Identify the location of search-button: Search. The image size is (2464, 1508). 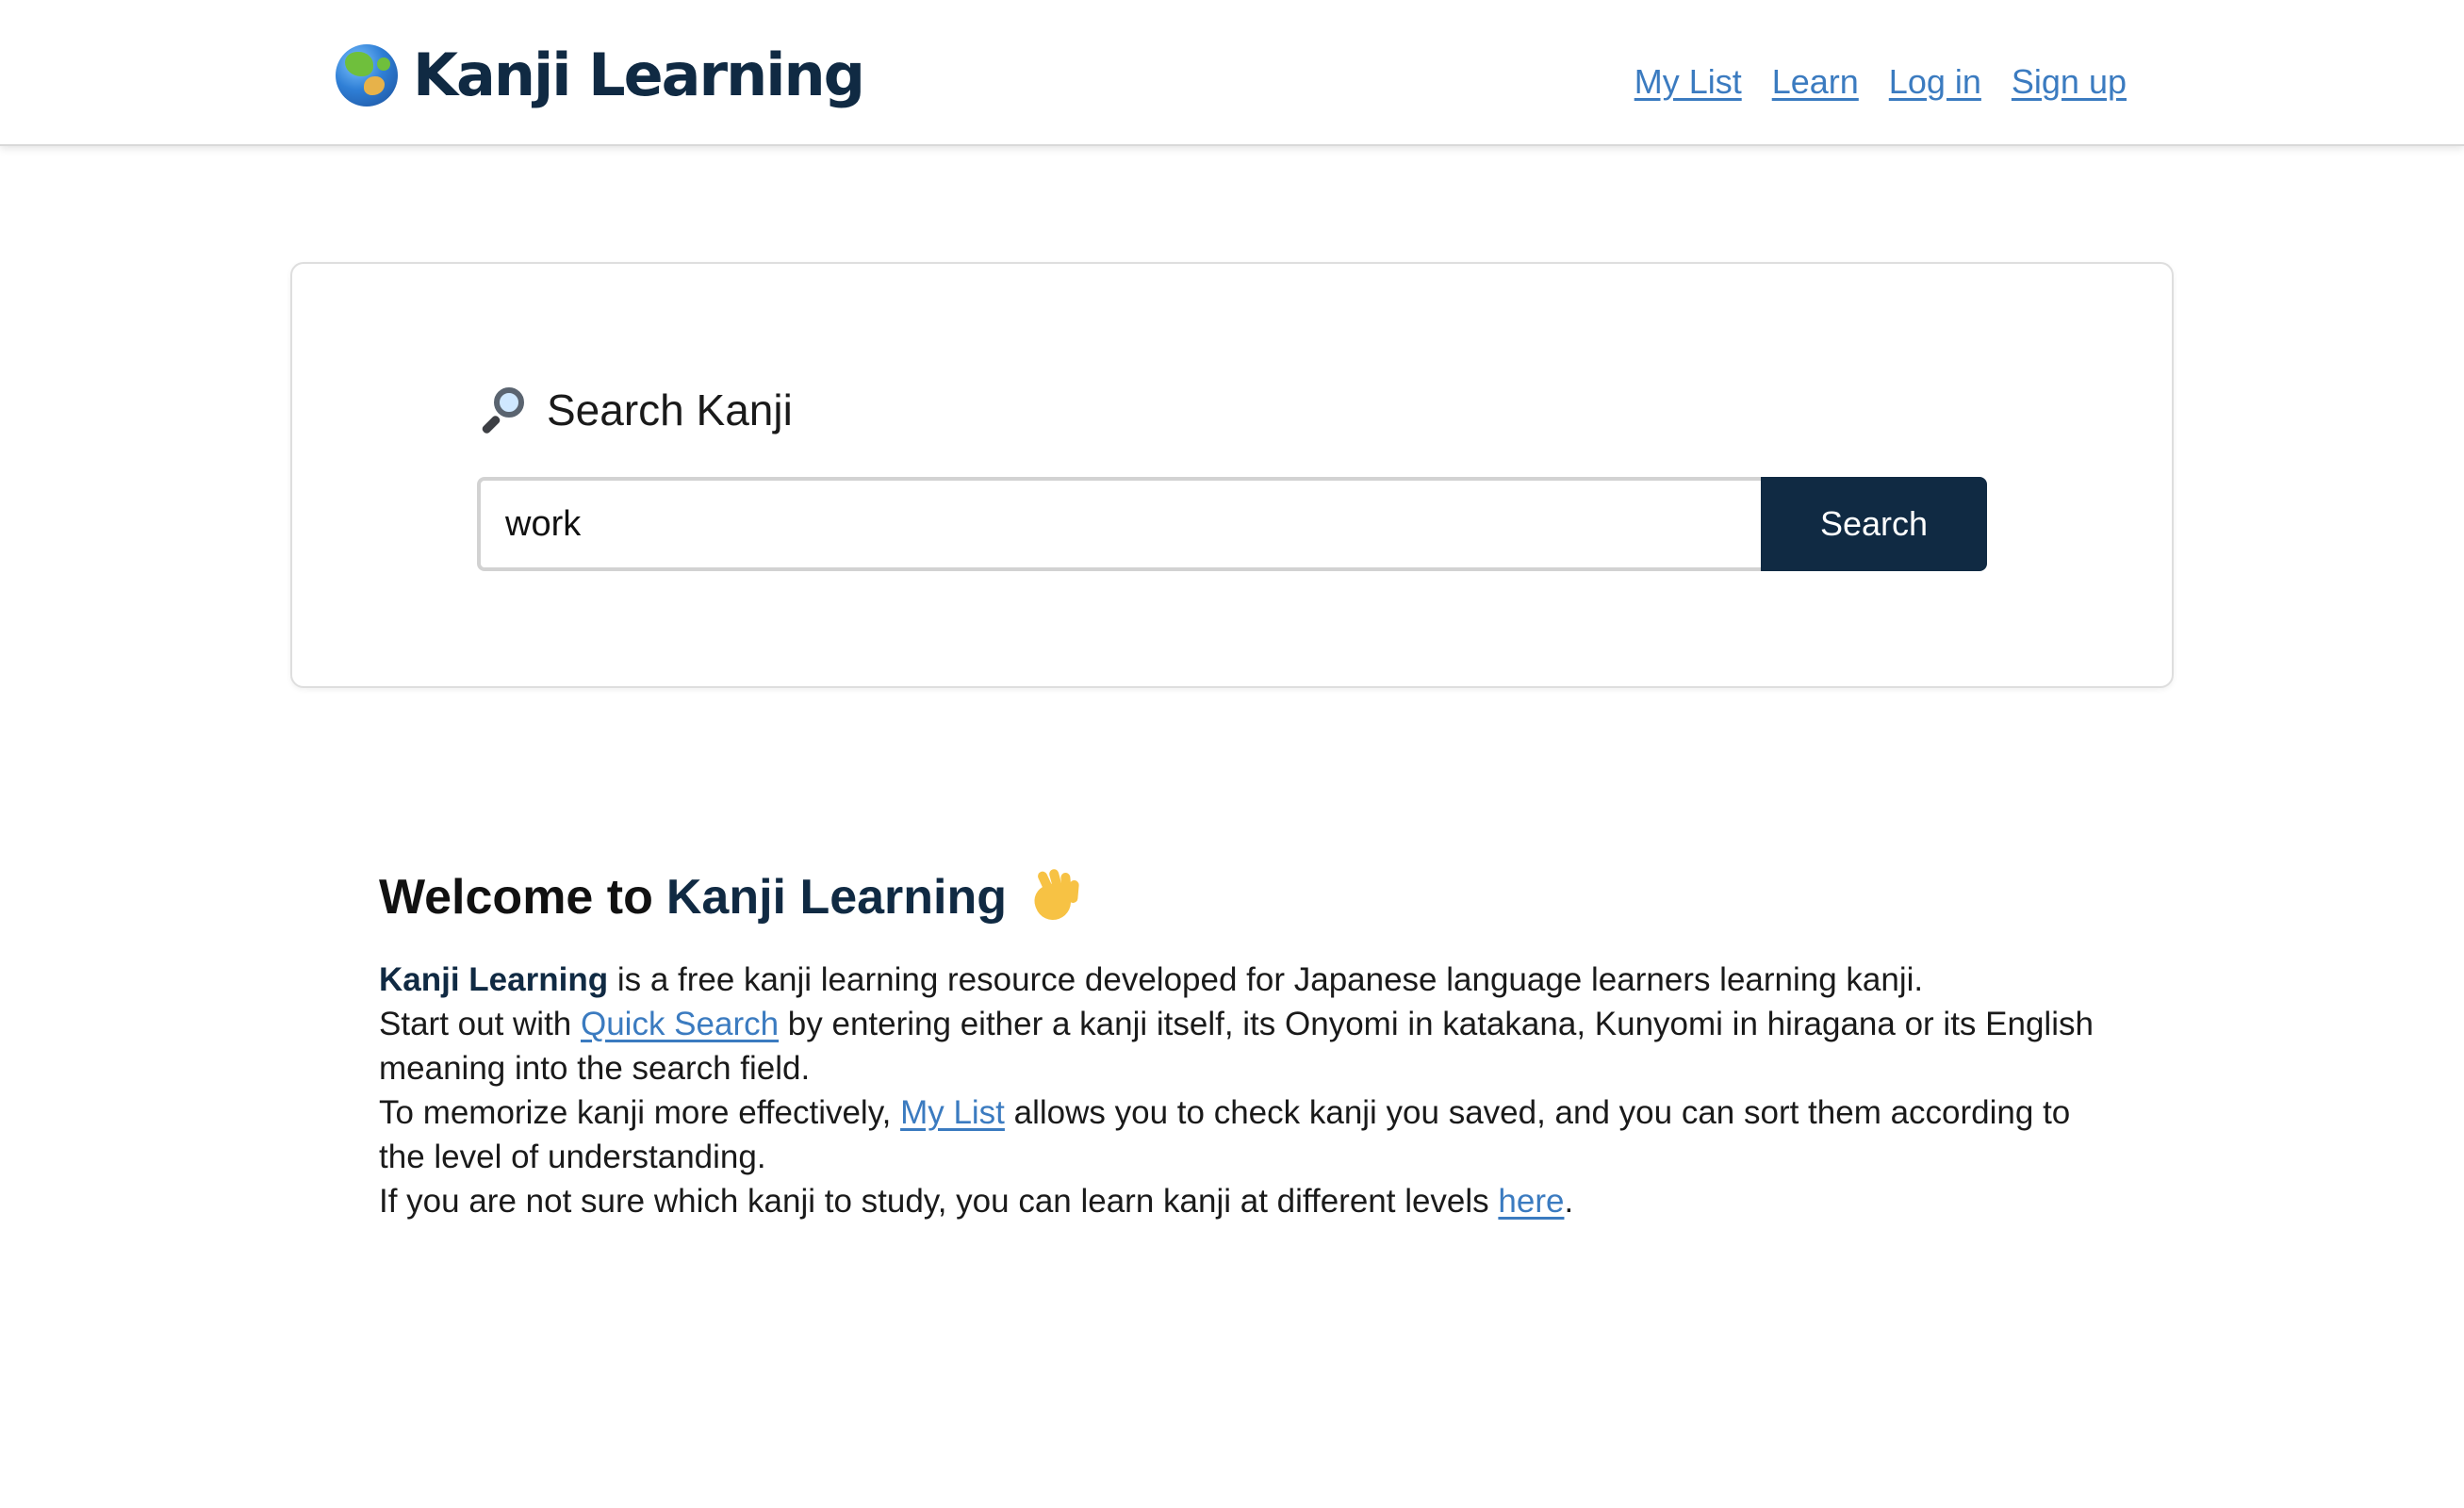
(1874, 524).